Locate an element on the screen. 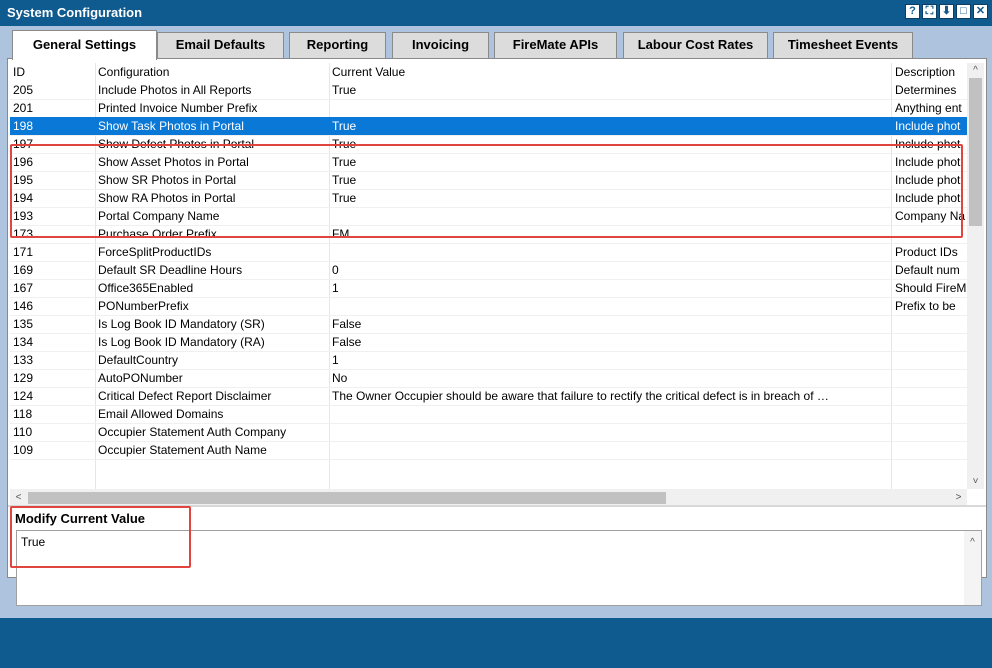  tab-timesheet-events: Timesheet Events is located at coordinates (843, 45).